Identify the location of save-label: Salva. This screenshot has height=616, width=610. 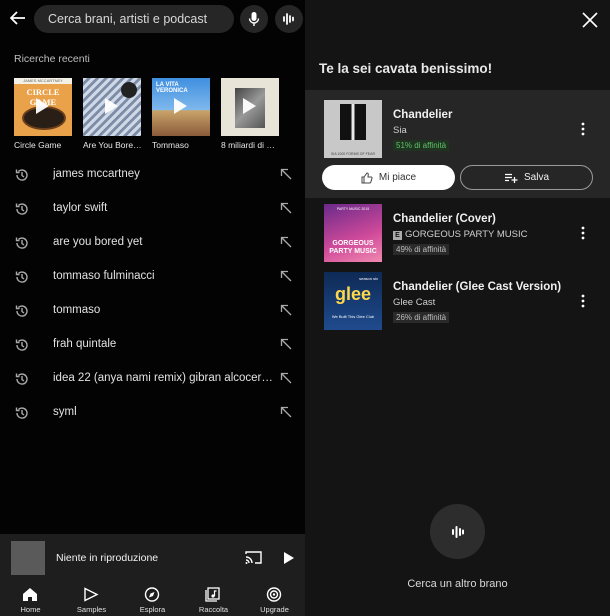
(536, 177).